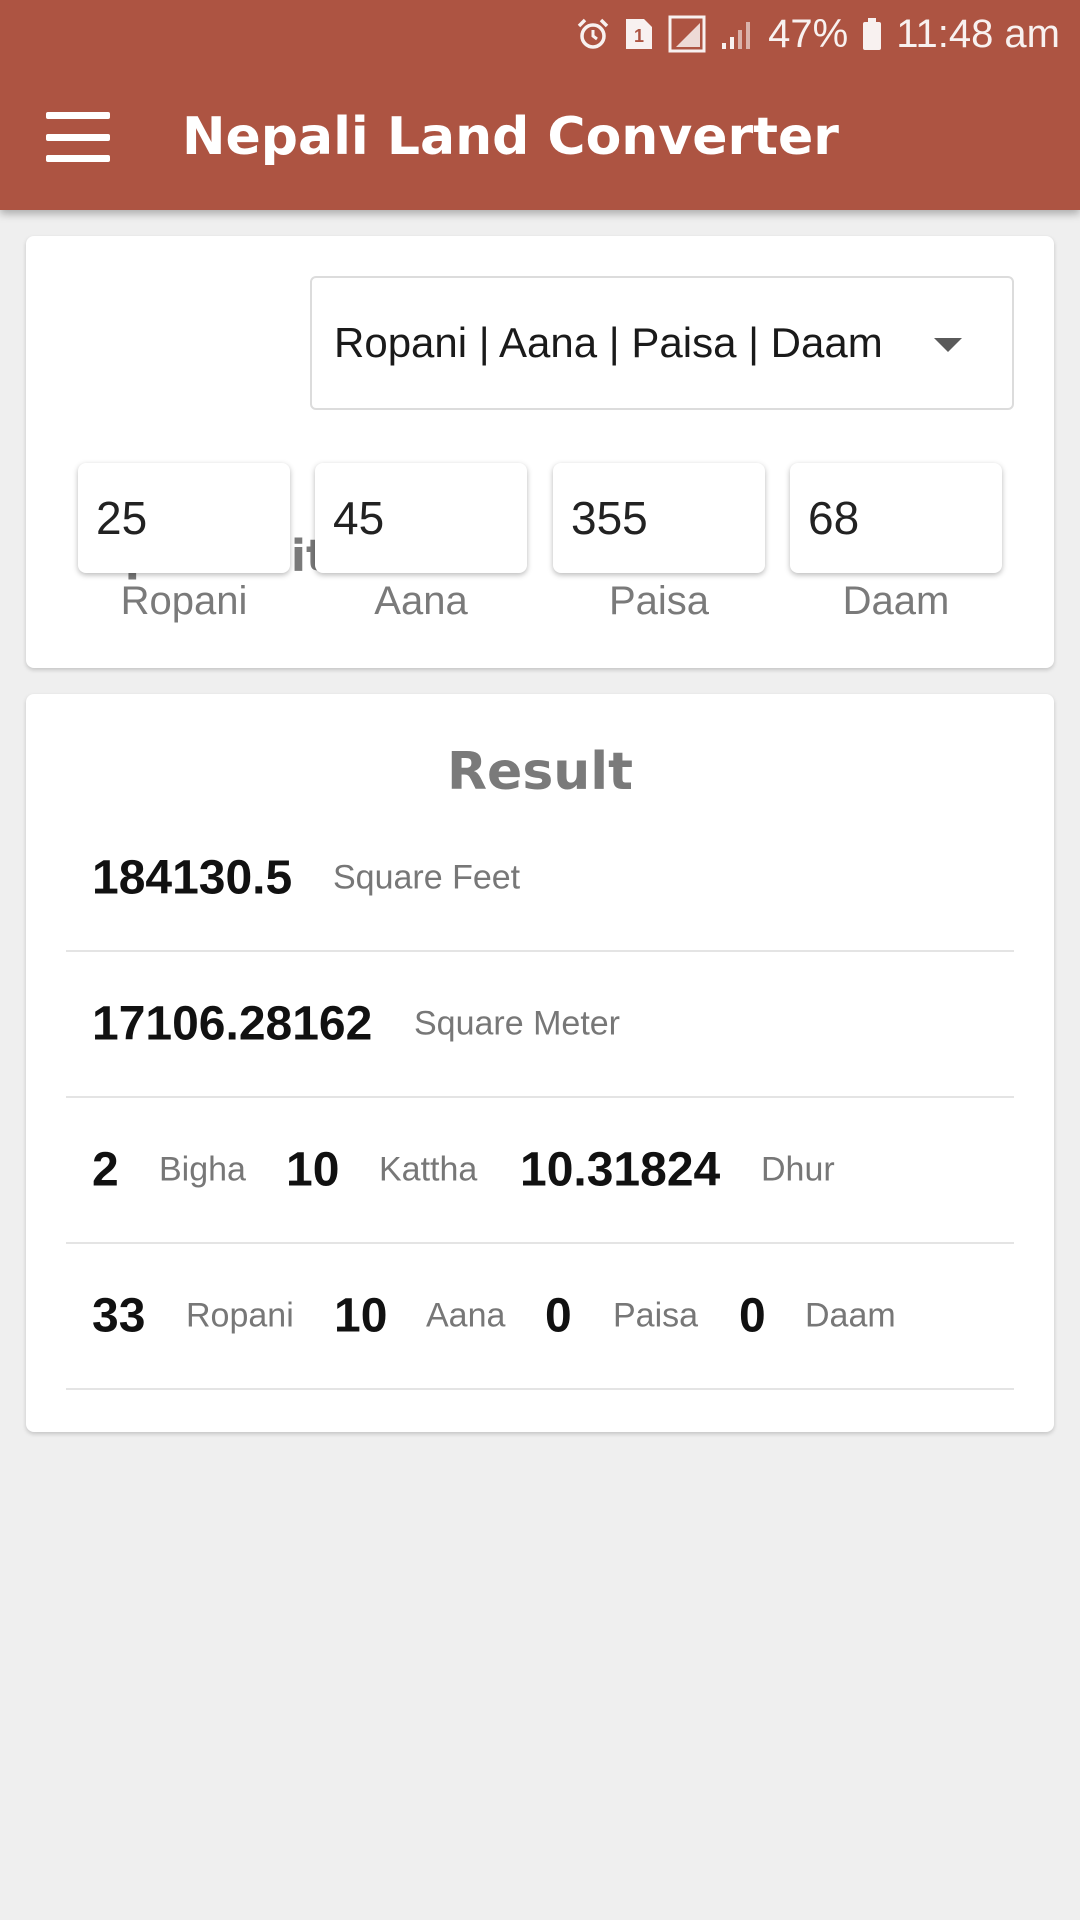  What do you see at coordinates (540, 105) in the screenshot?
I see `app-bar: 1 47% 11:48 am Nepali Land Converter` at bounding box center [540, 105].